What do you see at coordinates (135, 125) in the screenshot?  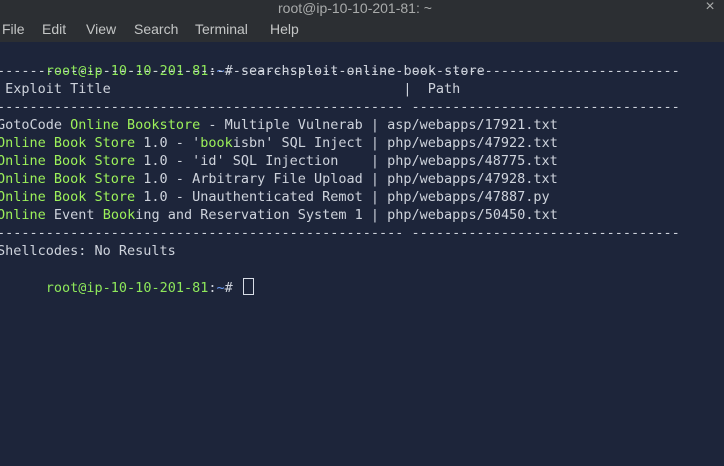 I see `match-highlight: Online Bookstore` at bounding box center [135, 125].